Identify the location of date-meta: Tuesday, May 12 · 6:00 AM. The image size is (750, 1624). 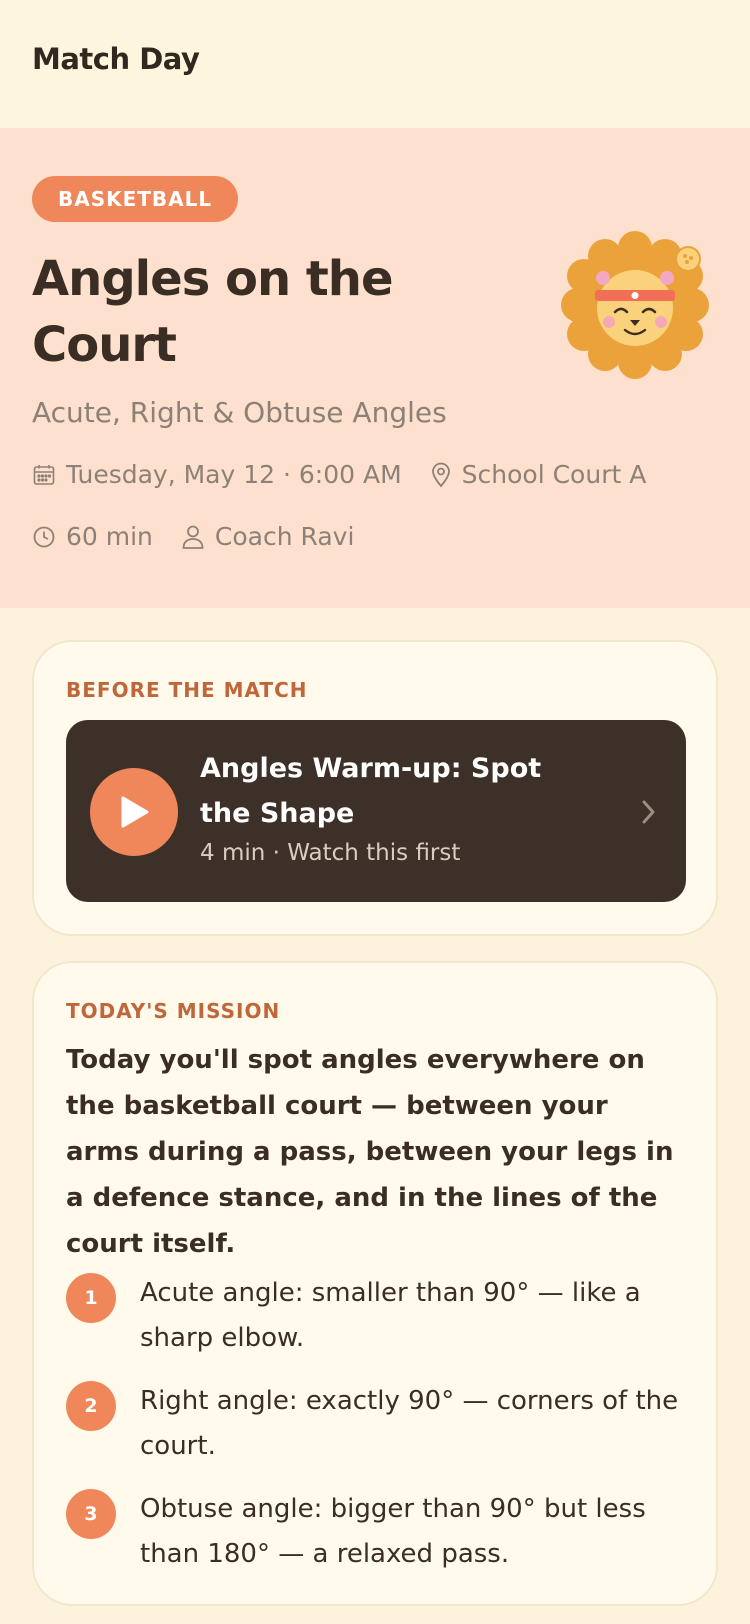
(217, 474).